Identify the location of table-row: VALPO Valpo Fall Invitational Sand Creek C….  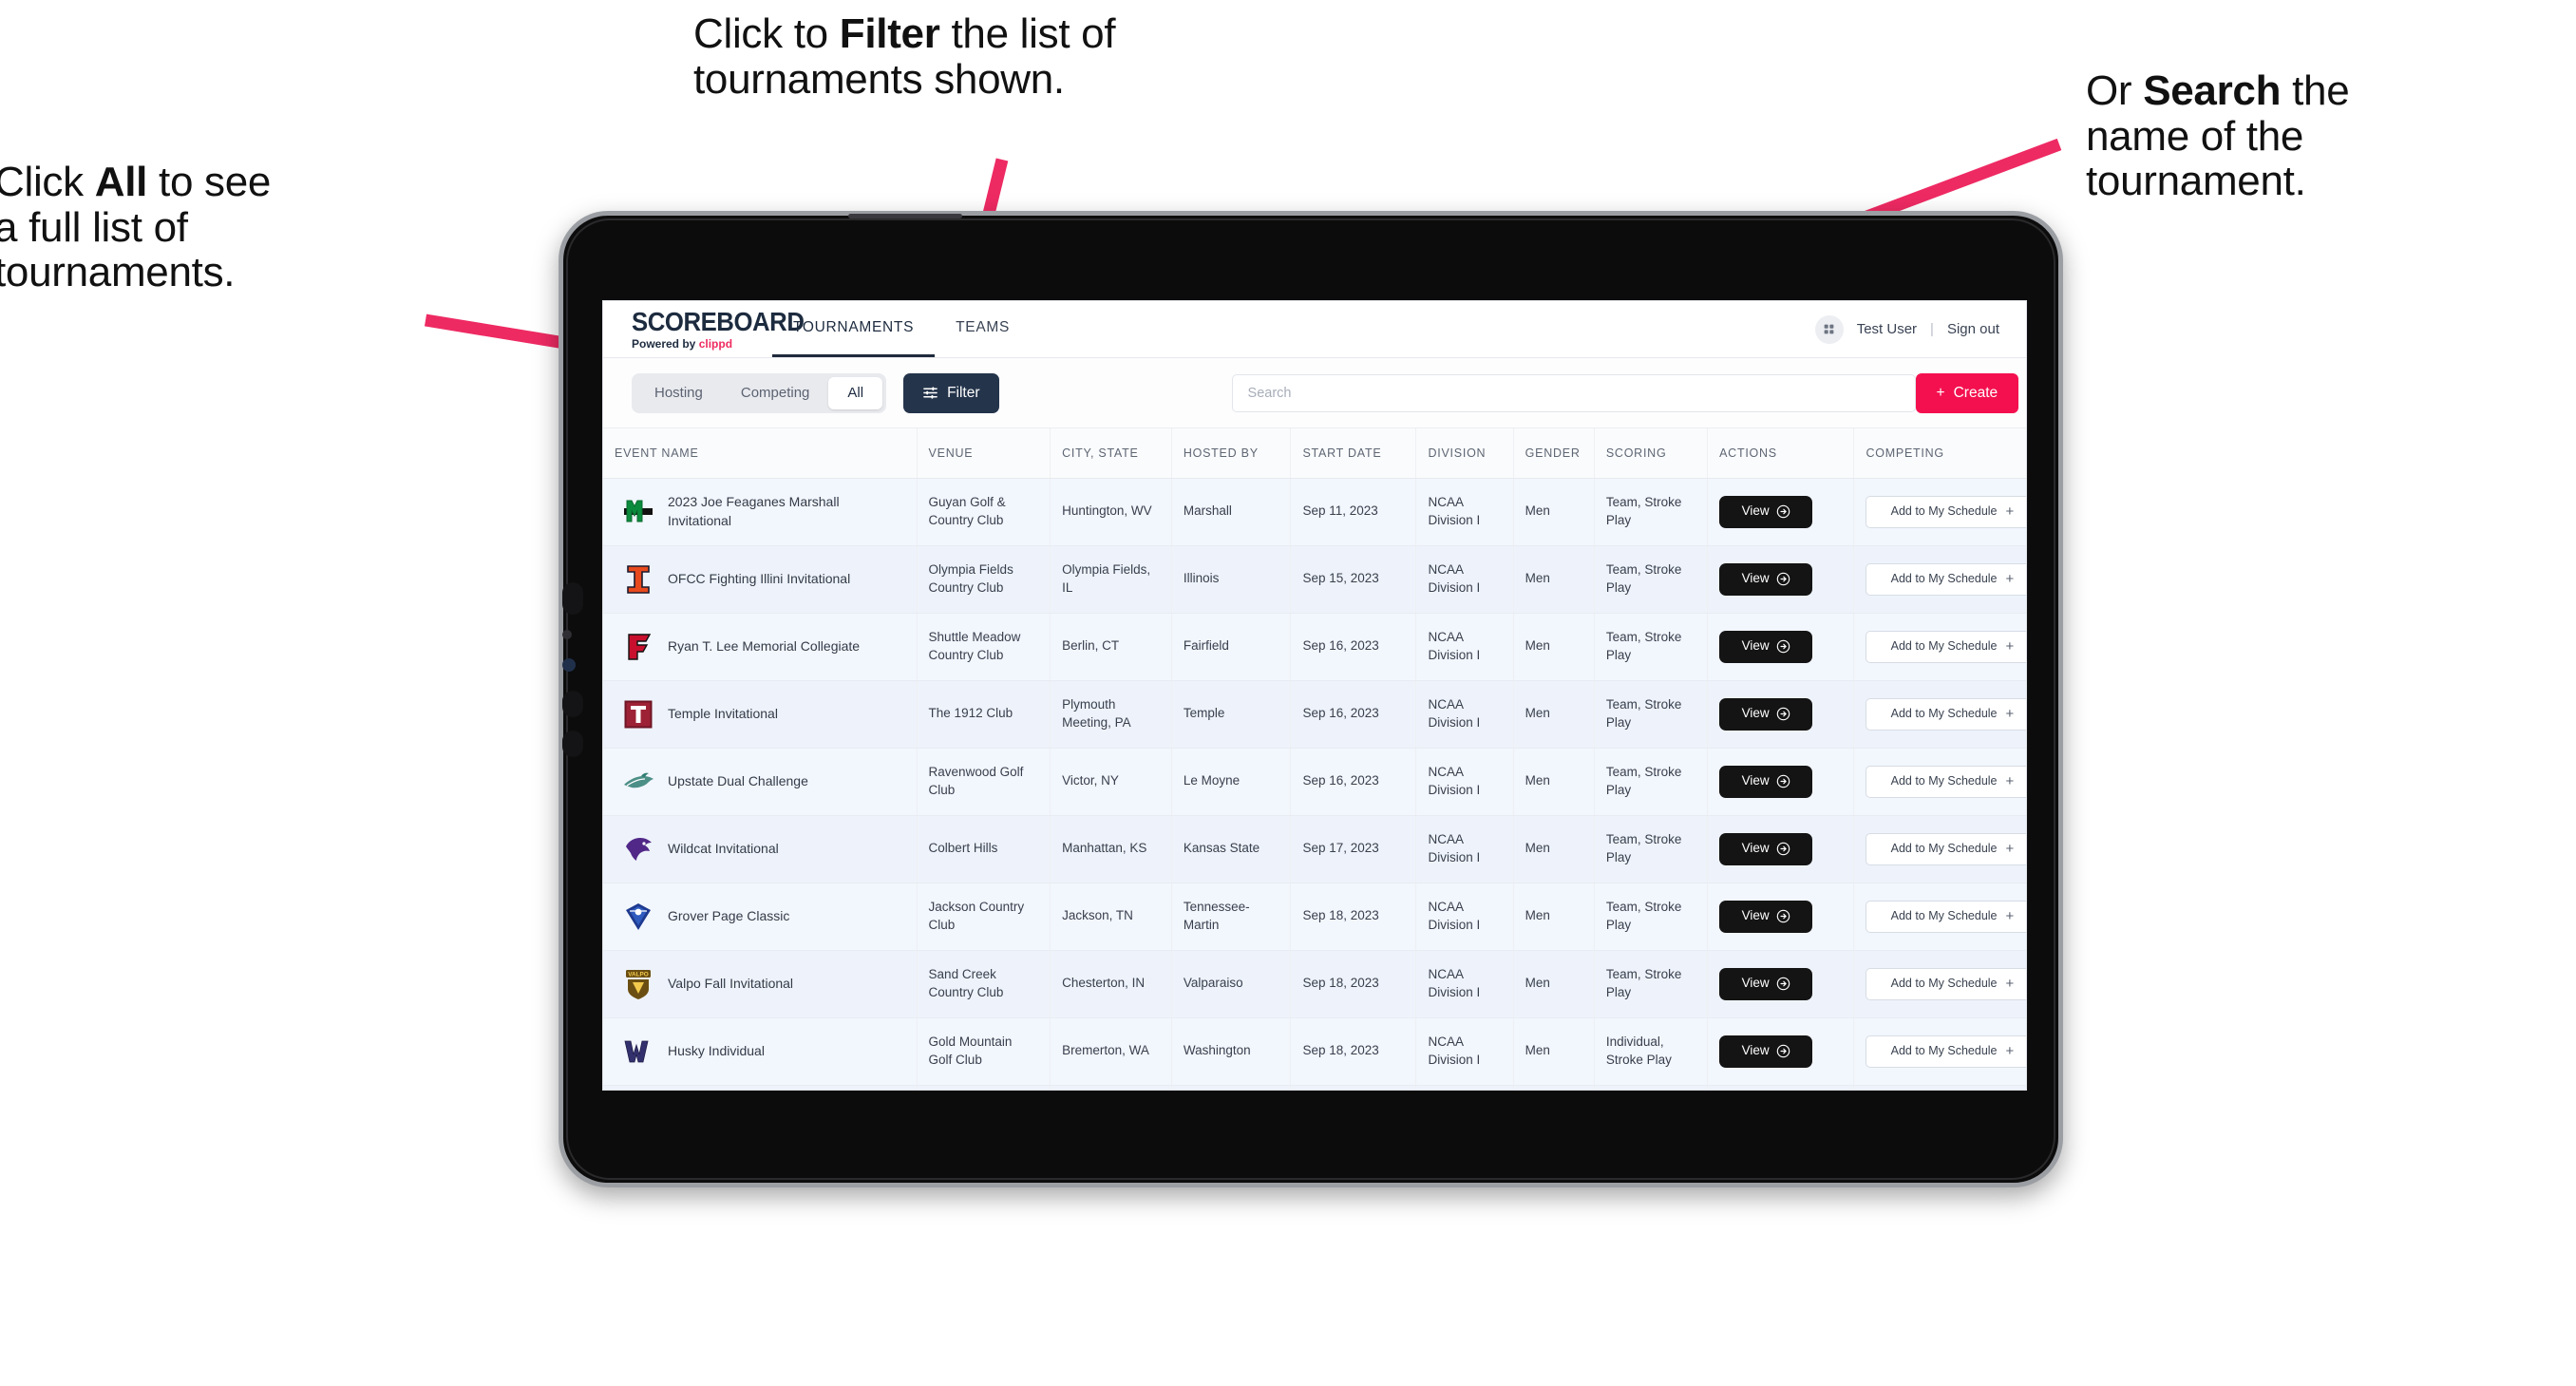
(1314, 984).